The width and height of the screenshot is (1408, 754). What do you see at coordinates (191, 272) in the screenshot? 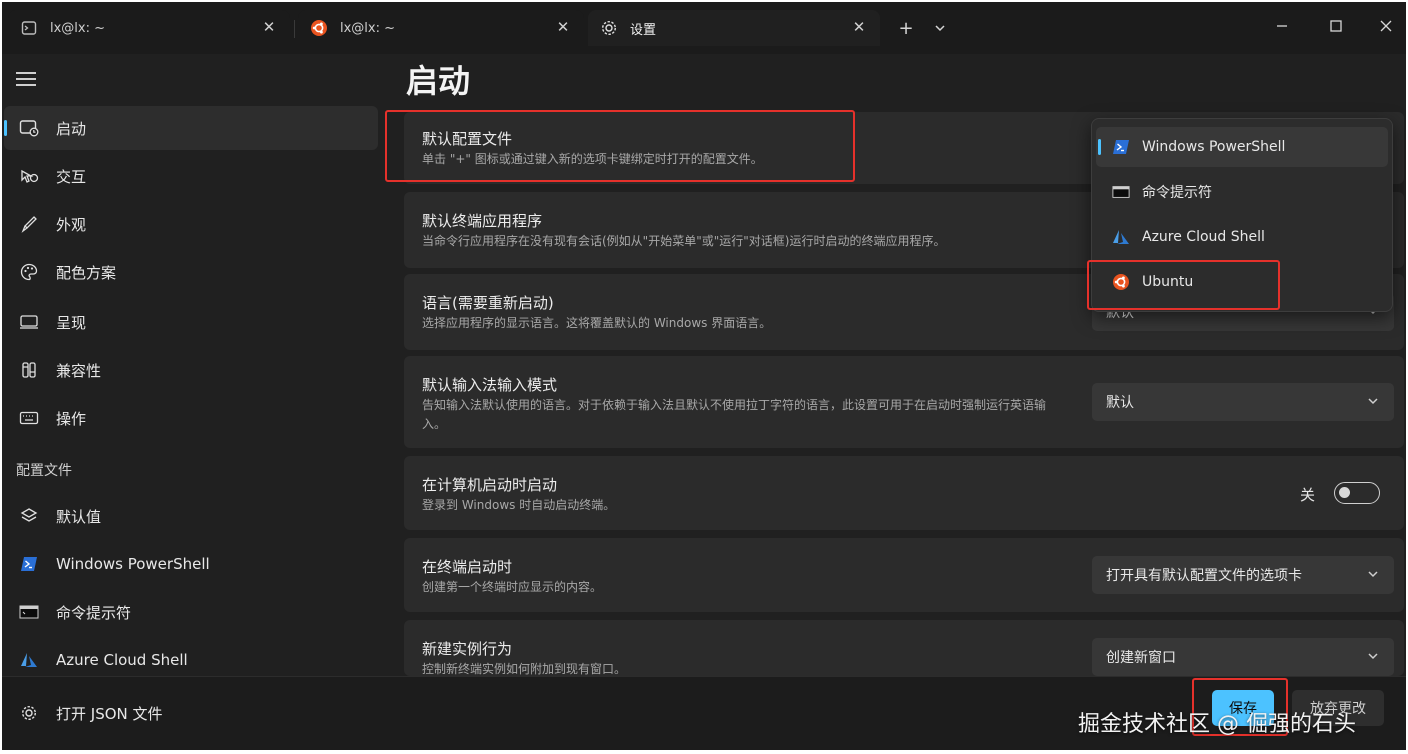
I see `sidebar-item-color-schemes: 配色方案` at bounding box center [191, 272].